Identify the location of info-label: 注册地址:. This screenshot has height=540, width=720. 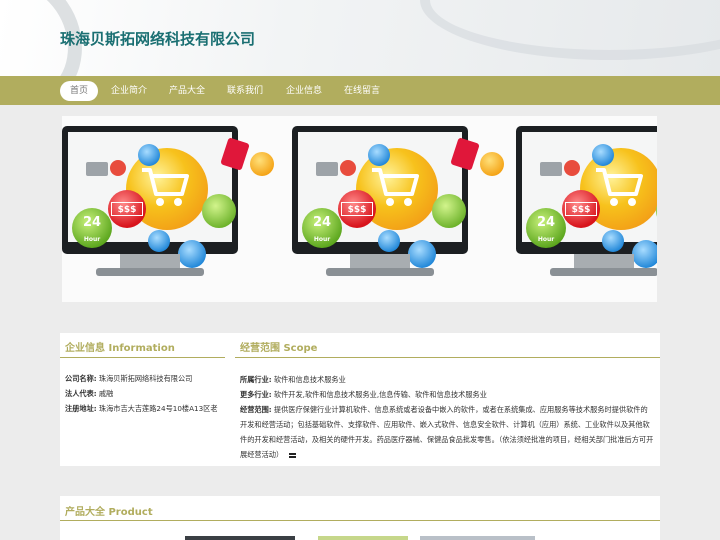
(81, 408).